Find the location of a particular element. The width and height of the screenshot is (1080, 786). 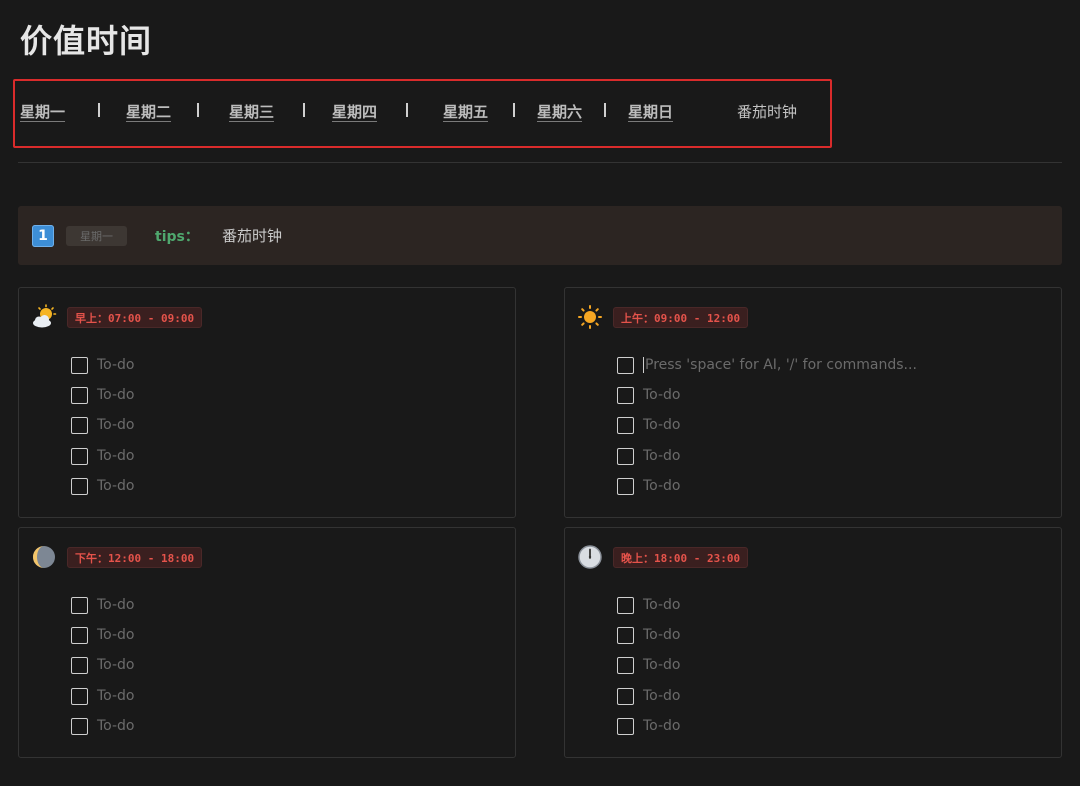

clock-icon is located at coordinates (590, 557).